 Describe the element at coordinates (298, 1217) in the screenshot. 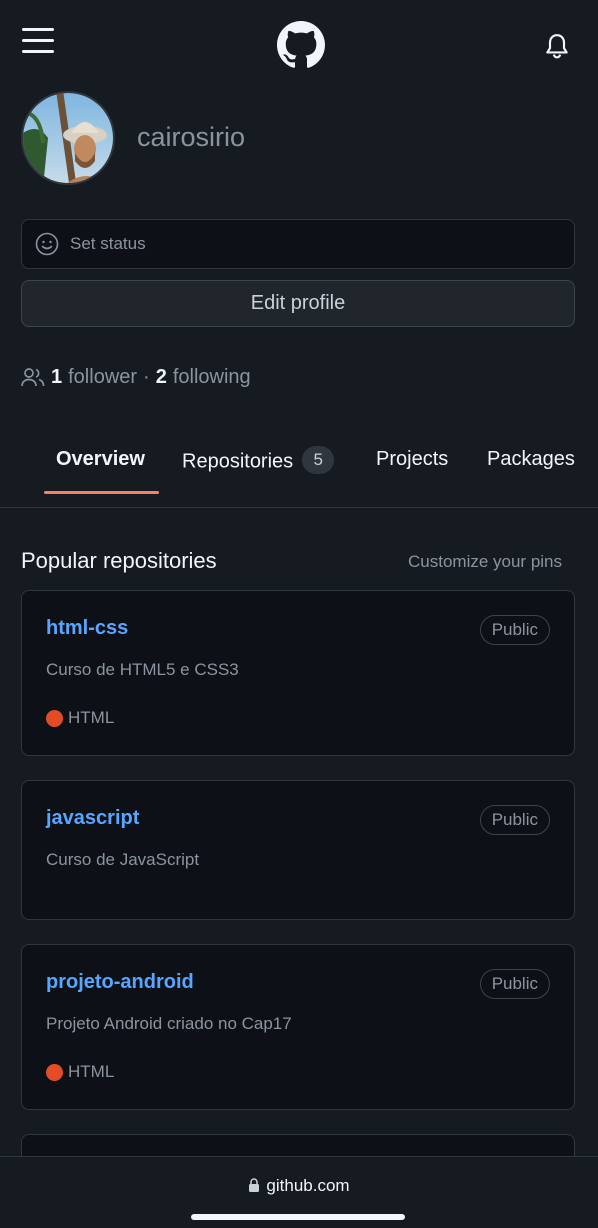

I see `home-indicator` at that location.